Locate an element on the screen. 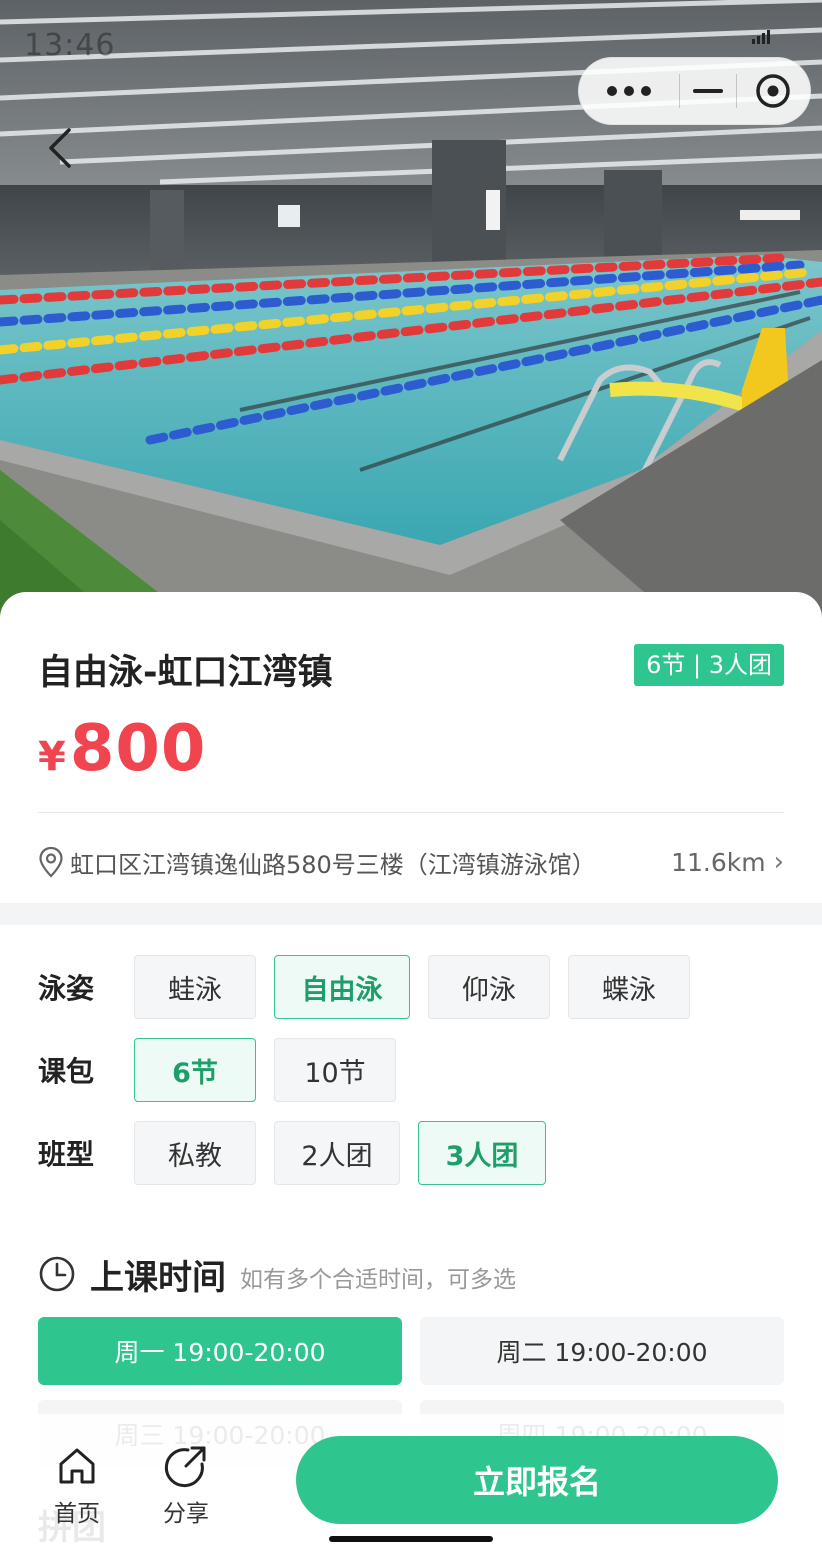  time-slot-tue: 周二 19:00-20:00 is located at coordinates (602, 1351).